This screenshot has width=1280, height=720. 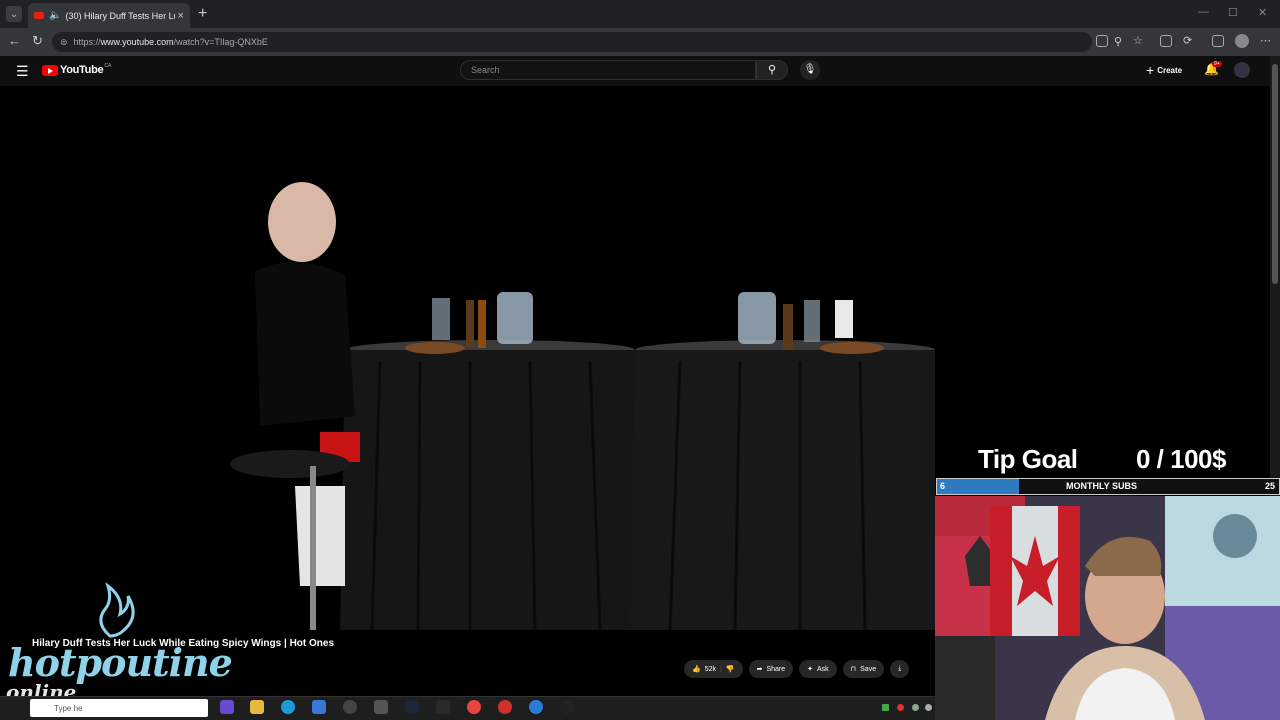 What do you see at coordinates (776, 669) in the screenshot?
I see `share-label: Share` at bounding box center [776, 669].